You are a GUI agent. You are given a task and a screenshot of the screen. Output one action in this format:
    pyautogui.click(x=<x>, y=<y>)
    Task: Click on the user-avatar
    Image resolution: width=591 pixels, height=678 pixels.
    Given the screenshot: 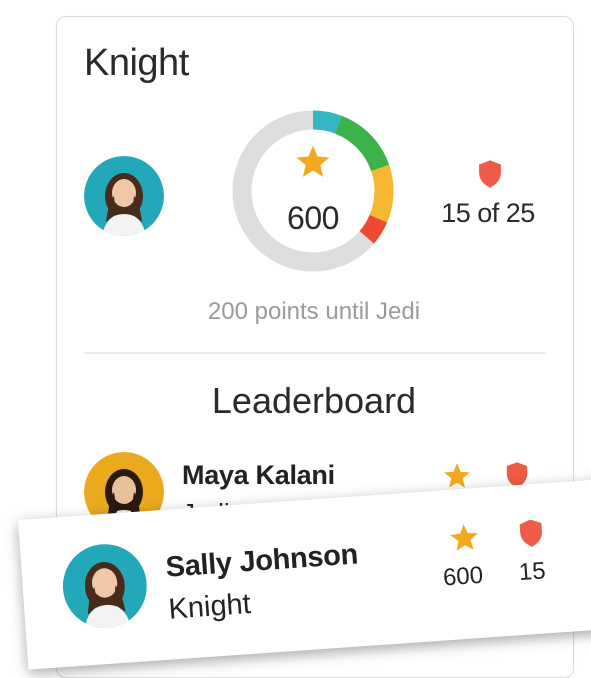 What is the action you would take?
    pyautogui.click(x=124, y=196)
    